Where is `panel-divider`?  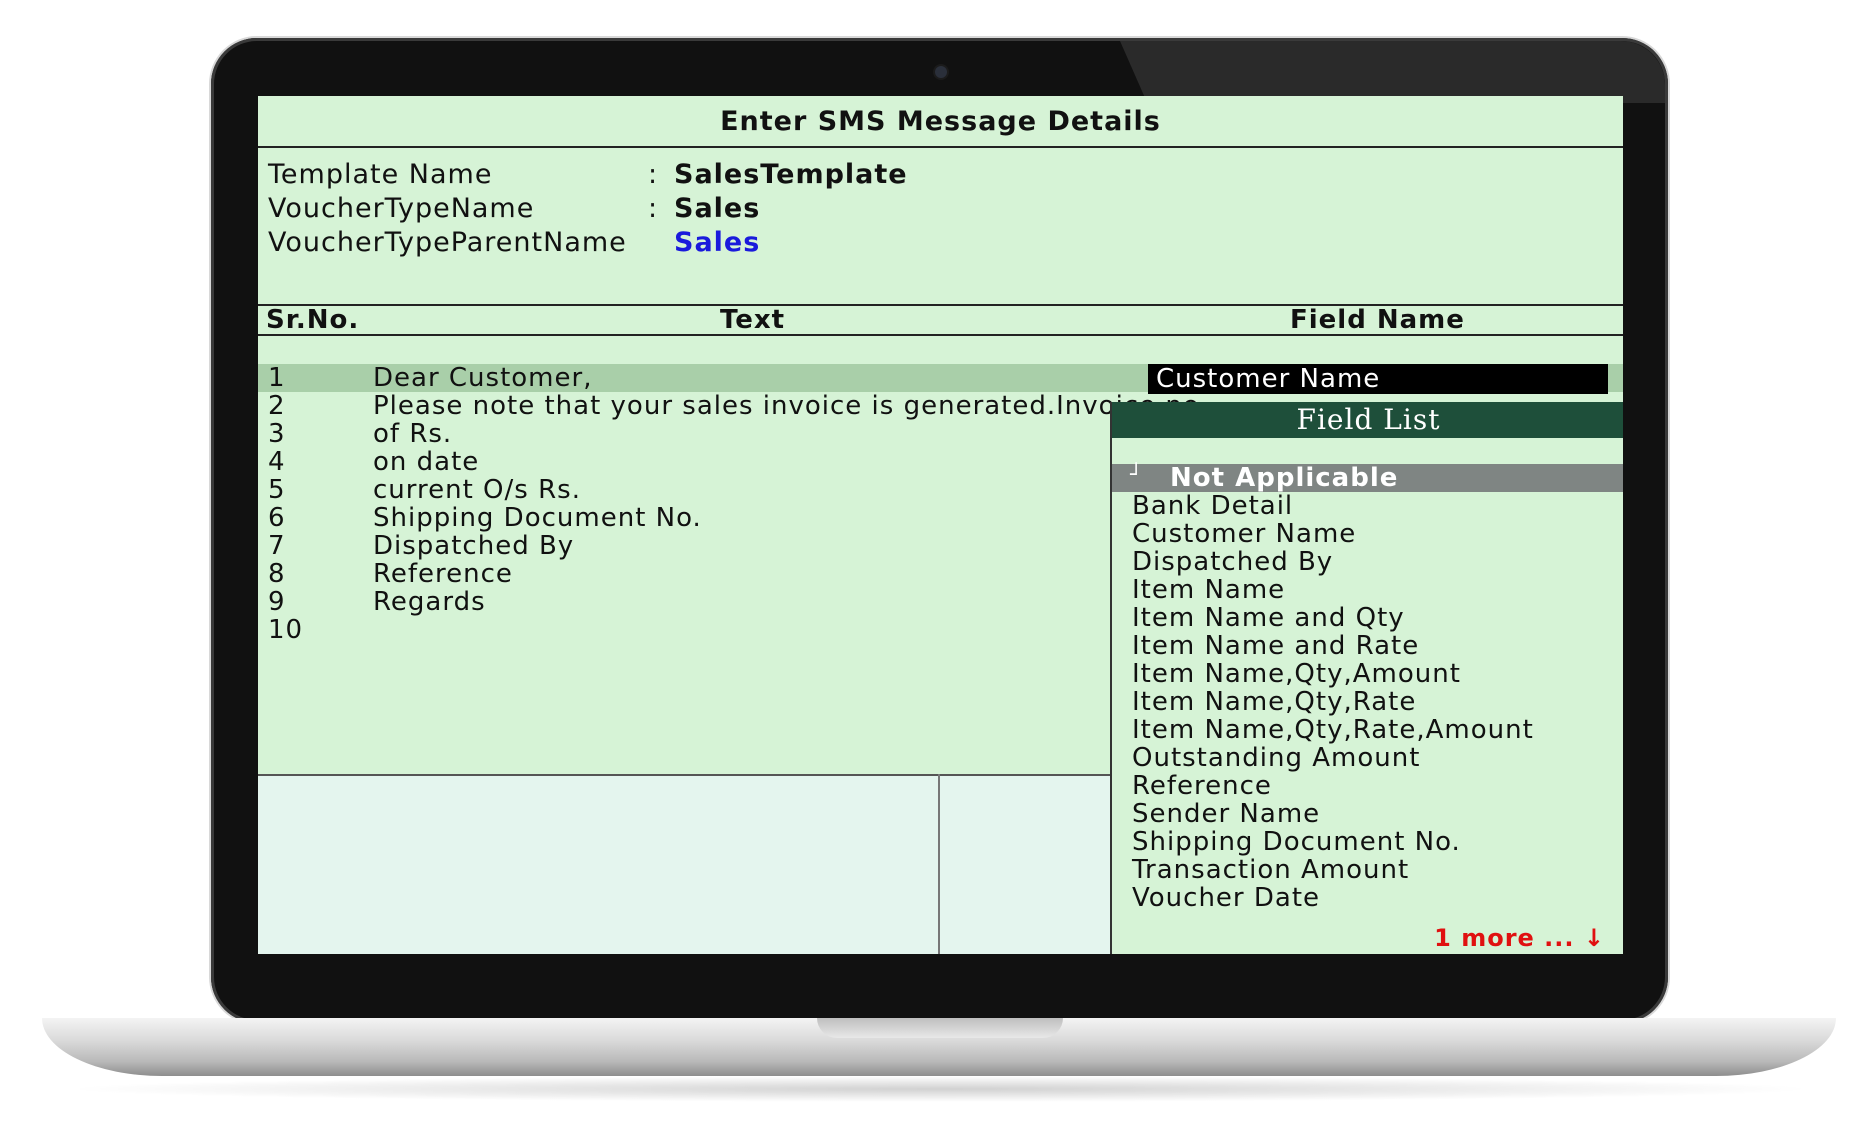
panel-divider is located at coordinates (939, 864).